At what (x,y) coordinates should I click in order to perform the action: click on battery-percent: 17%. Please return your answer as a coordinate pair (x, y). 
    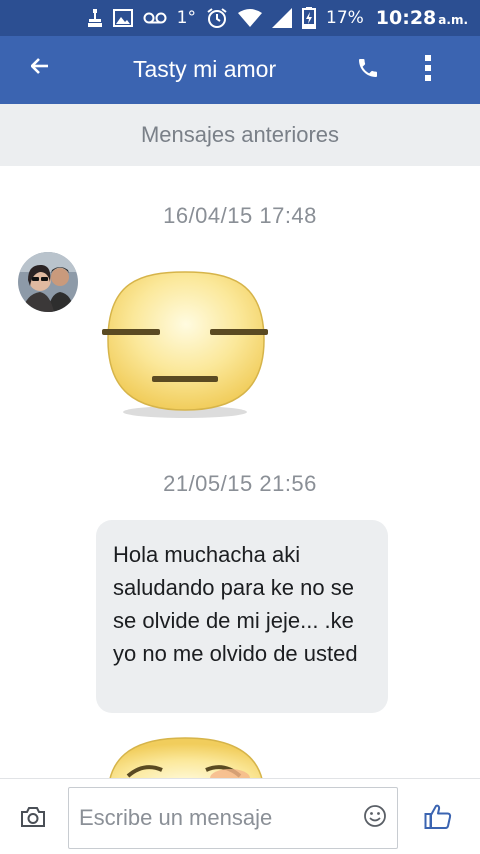
    Looking at the image, I should click on (345, 18).